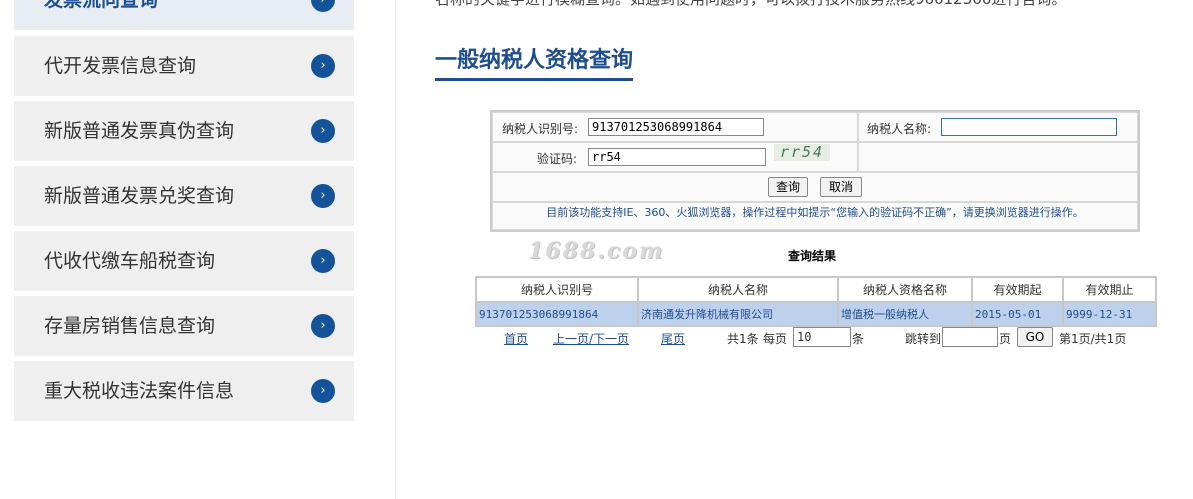  Describe the element at coordinates (923, 339) in the screenshot. I see `jump-label: 跳转到` at that location.